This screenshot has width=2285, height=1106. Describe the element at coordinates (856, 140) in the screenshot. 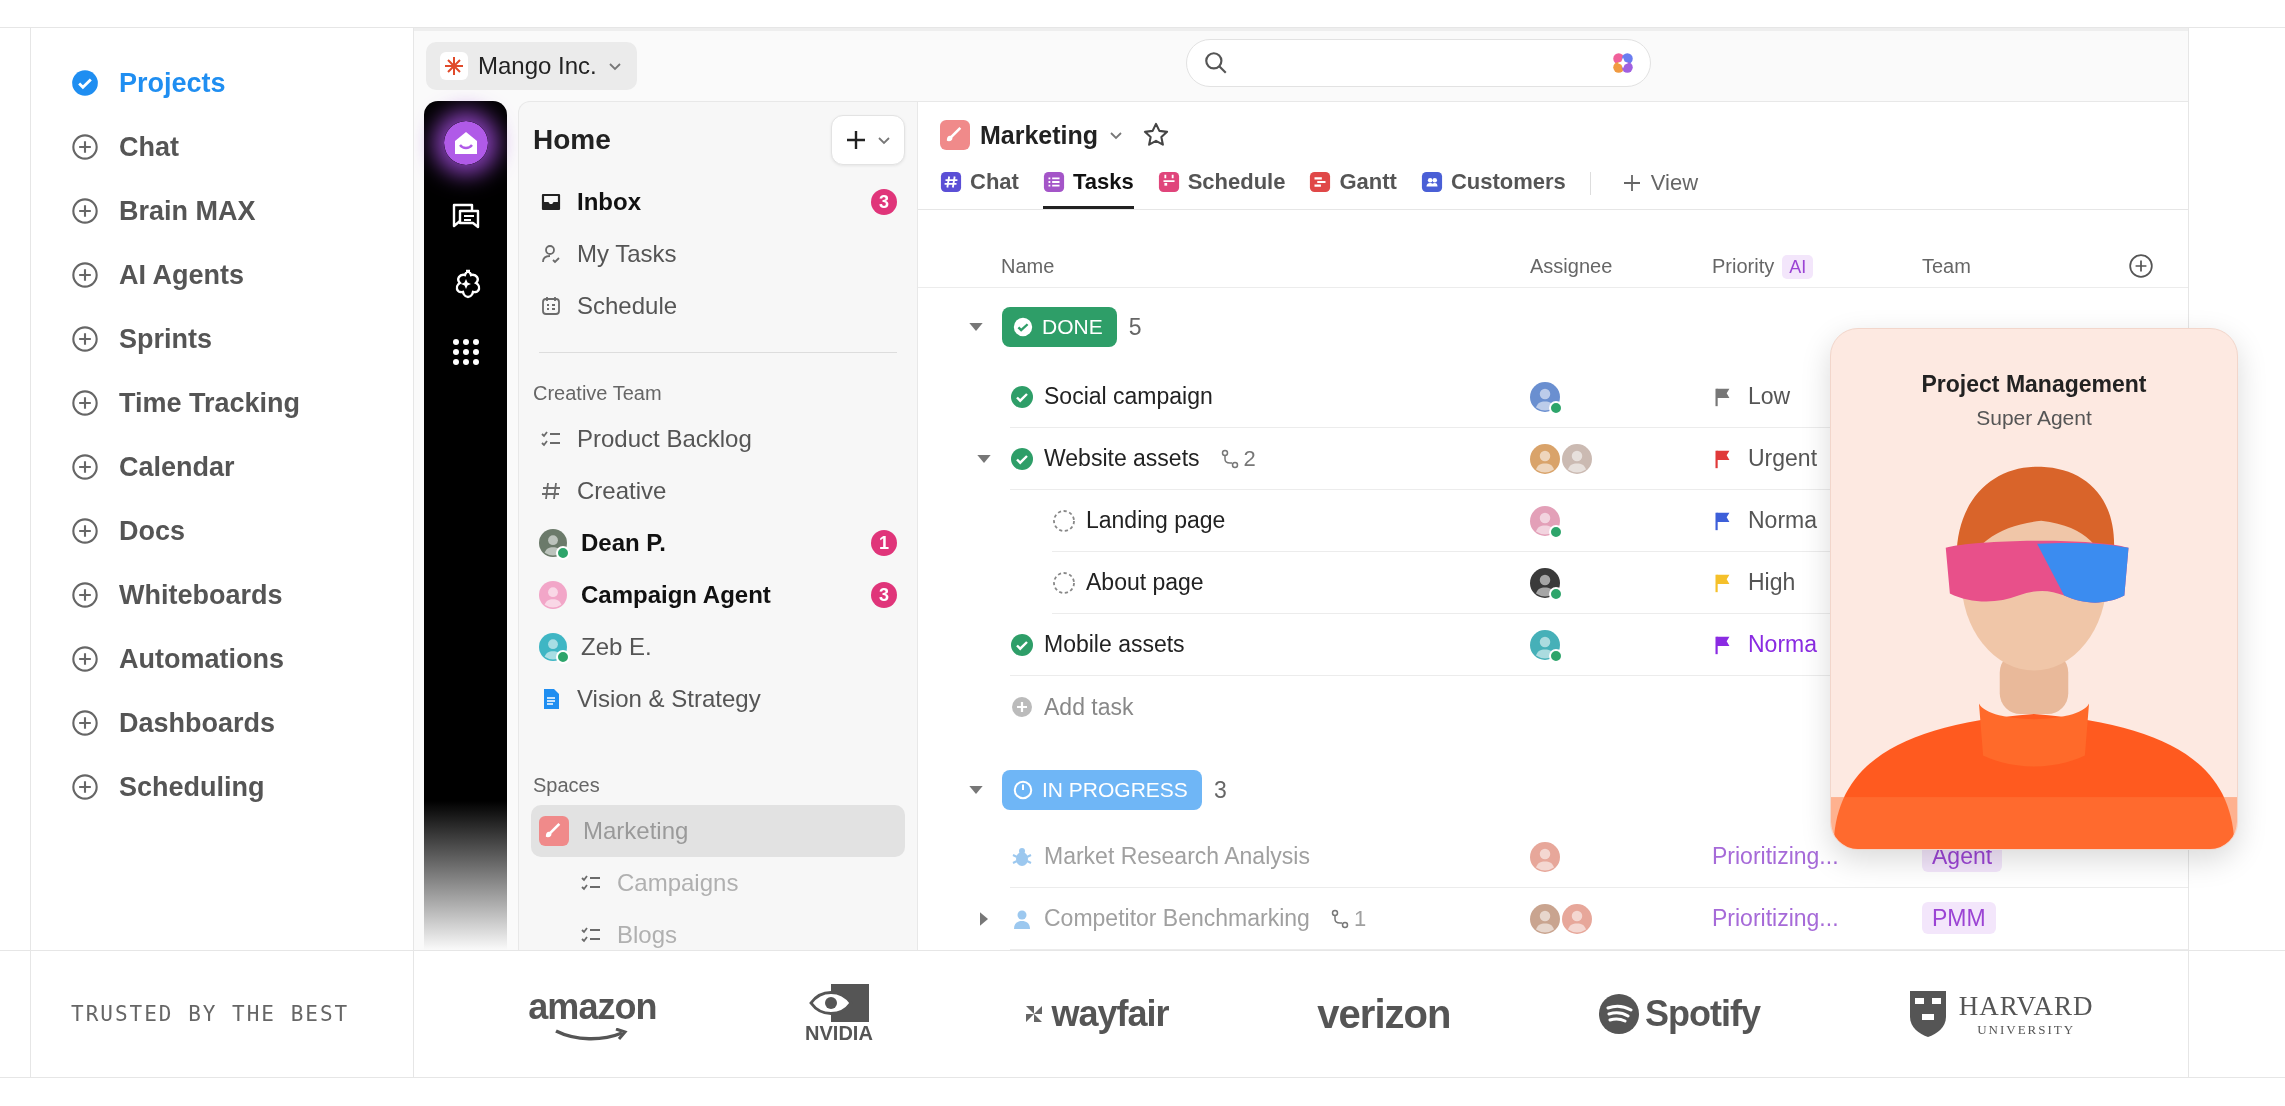

I see `plus-icon` at that location.